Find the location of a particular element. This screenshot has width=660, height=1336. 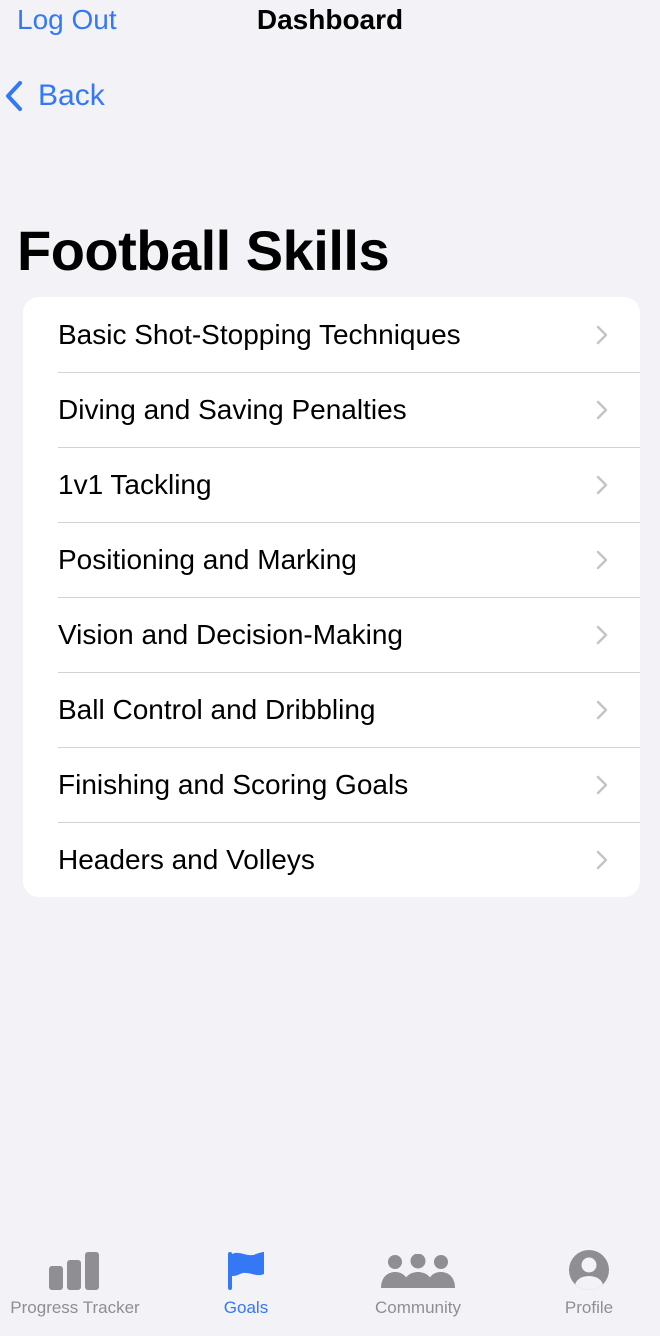

list-item: Finishing and Scoring Goals is located at coordinates (331, 784).